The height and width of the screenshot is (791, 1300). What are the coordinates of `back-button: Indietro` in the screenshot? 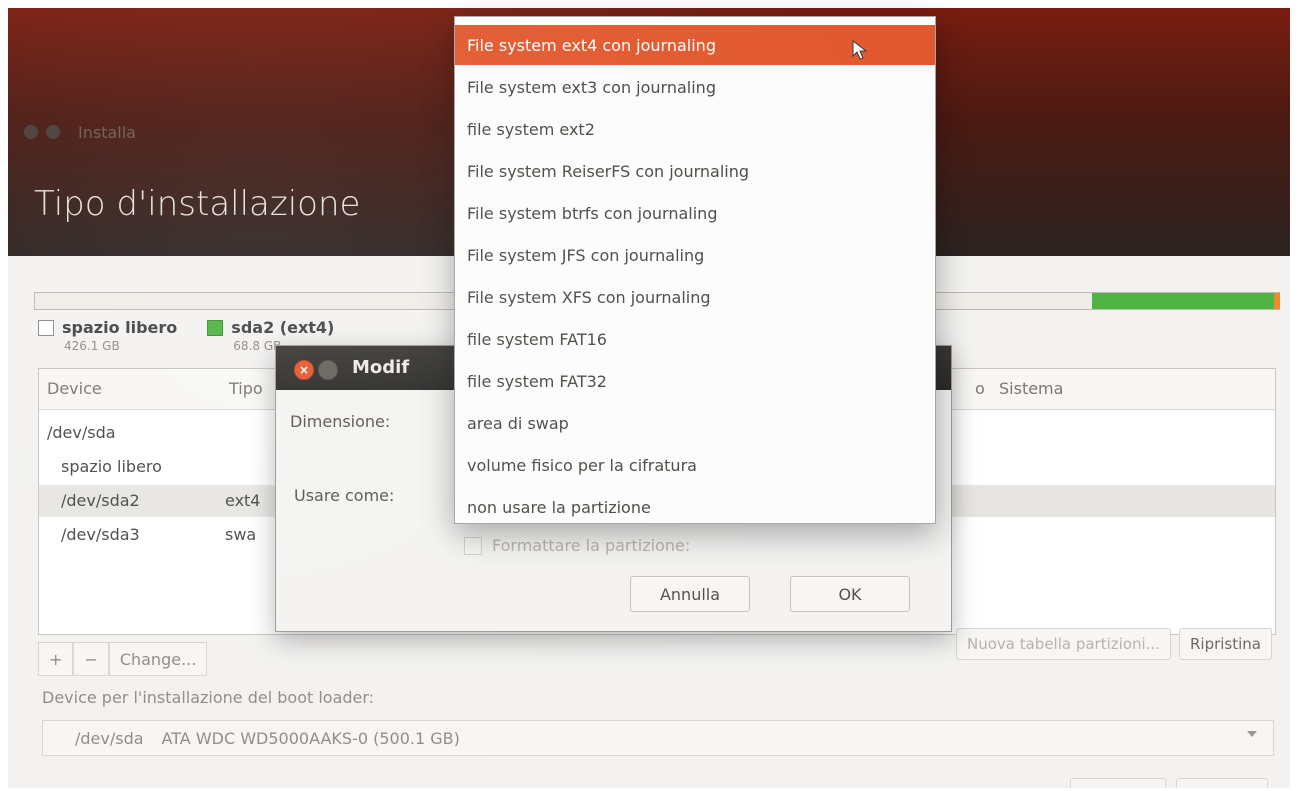 It's located at (1117, 783).